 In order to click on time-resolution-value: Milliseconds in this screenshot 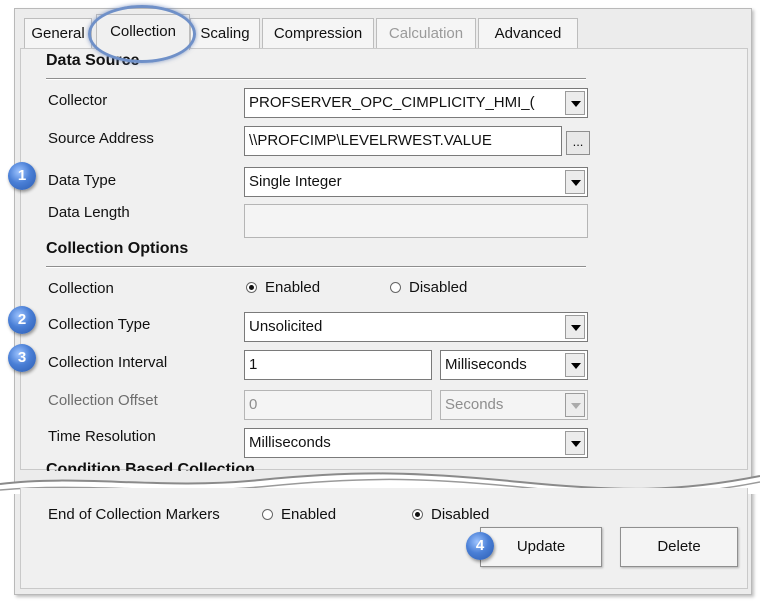, I will do `click(290, 442)`.